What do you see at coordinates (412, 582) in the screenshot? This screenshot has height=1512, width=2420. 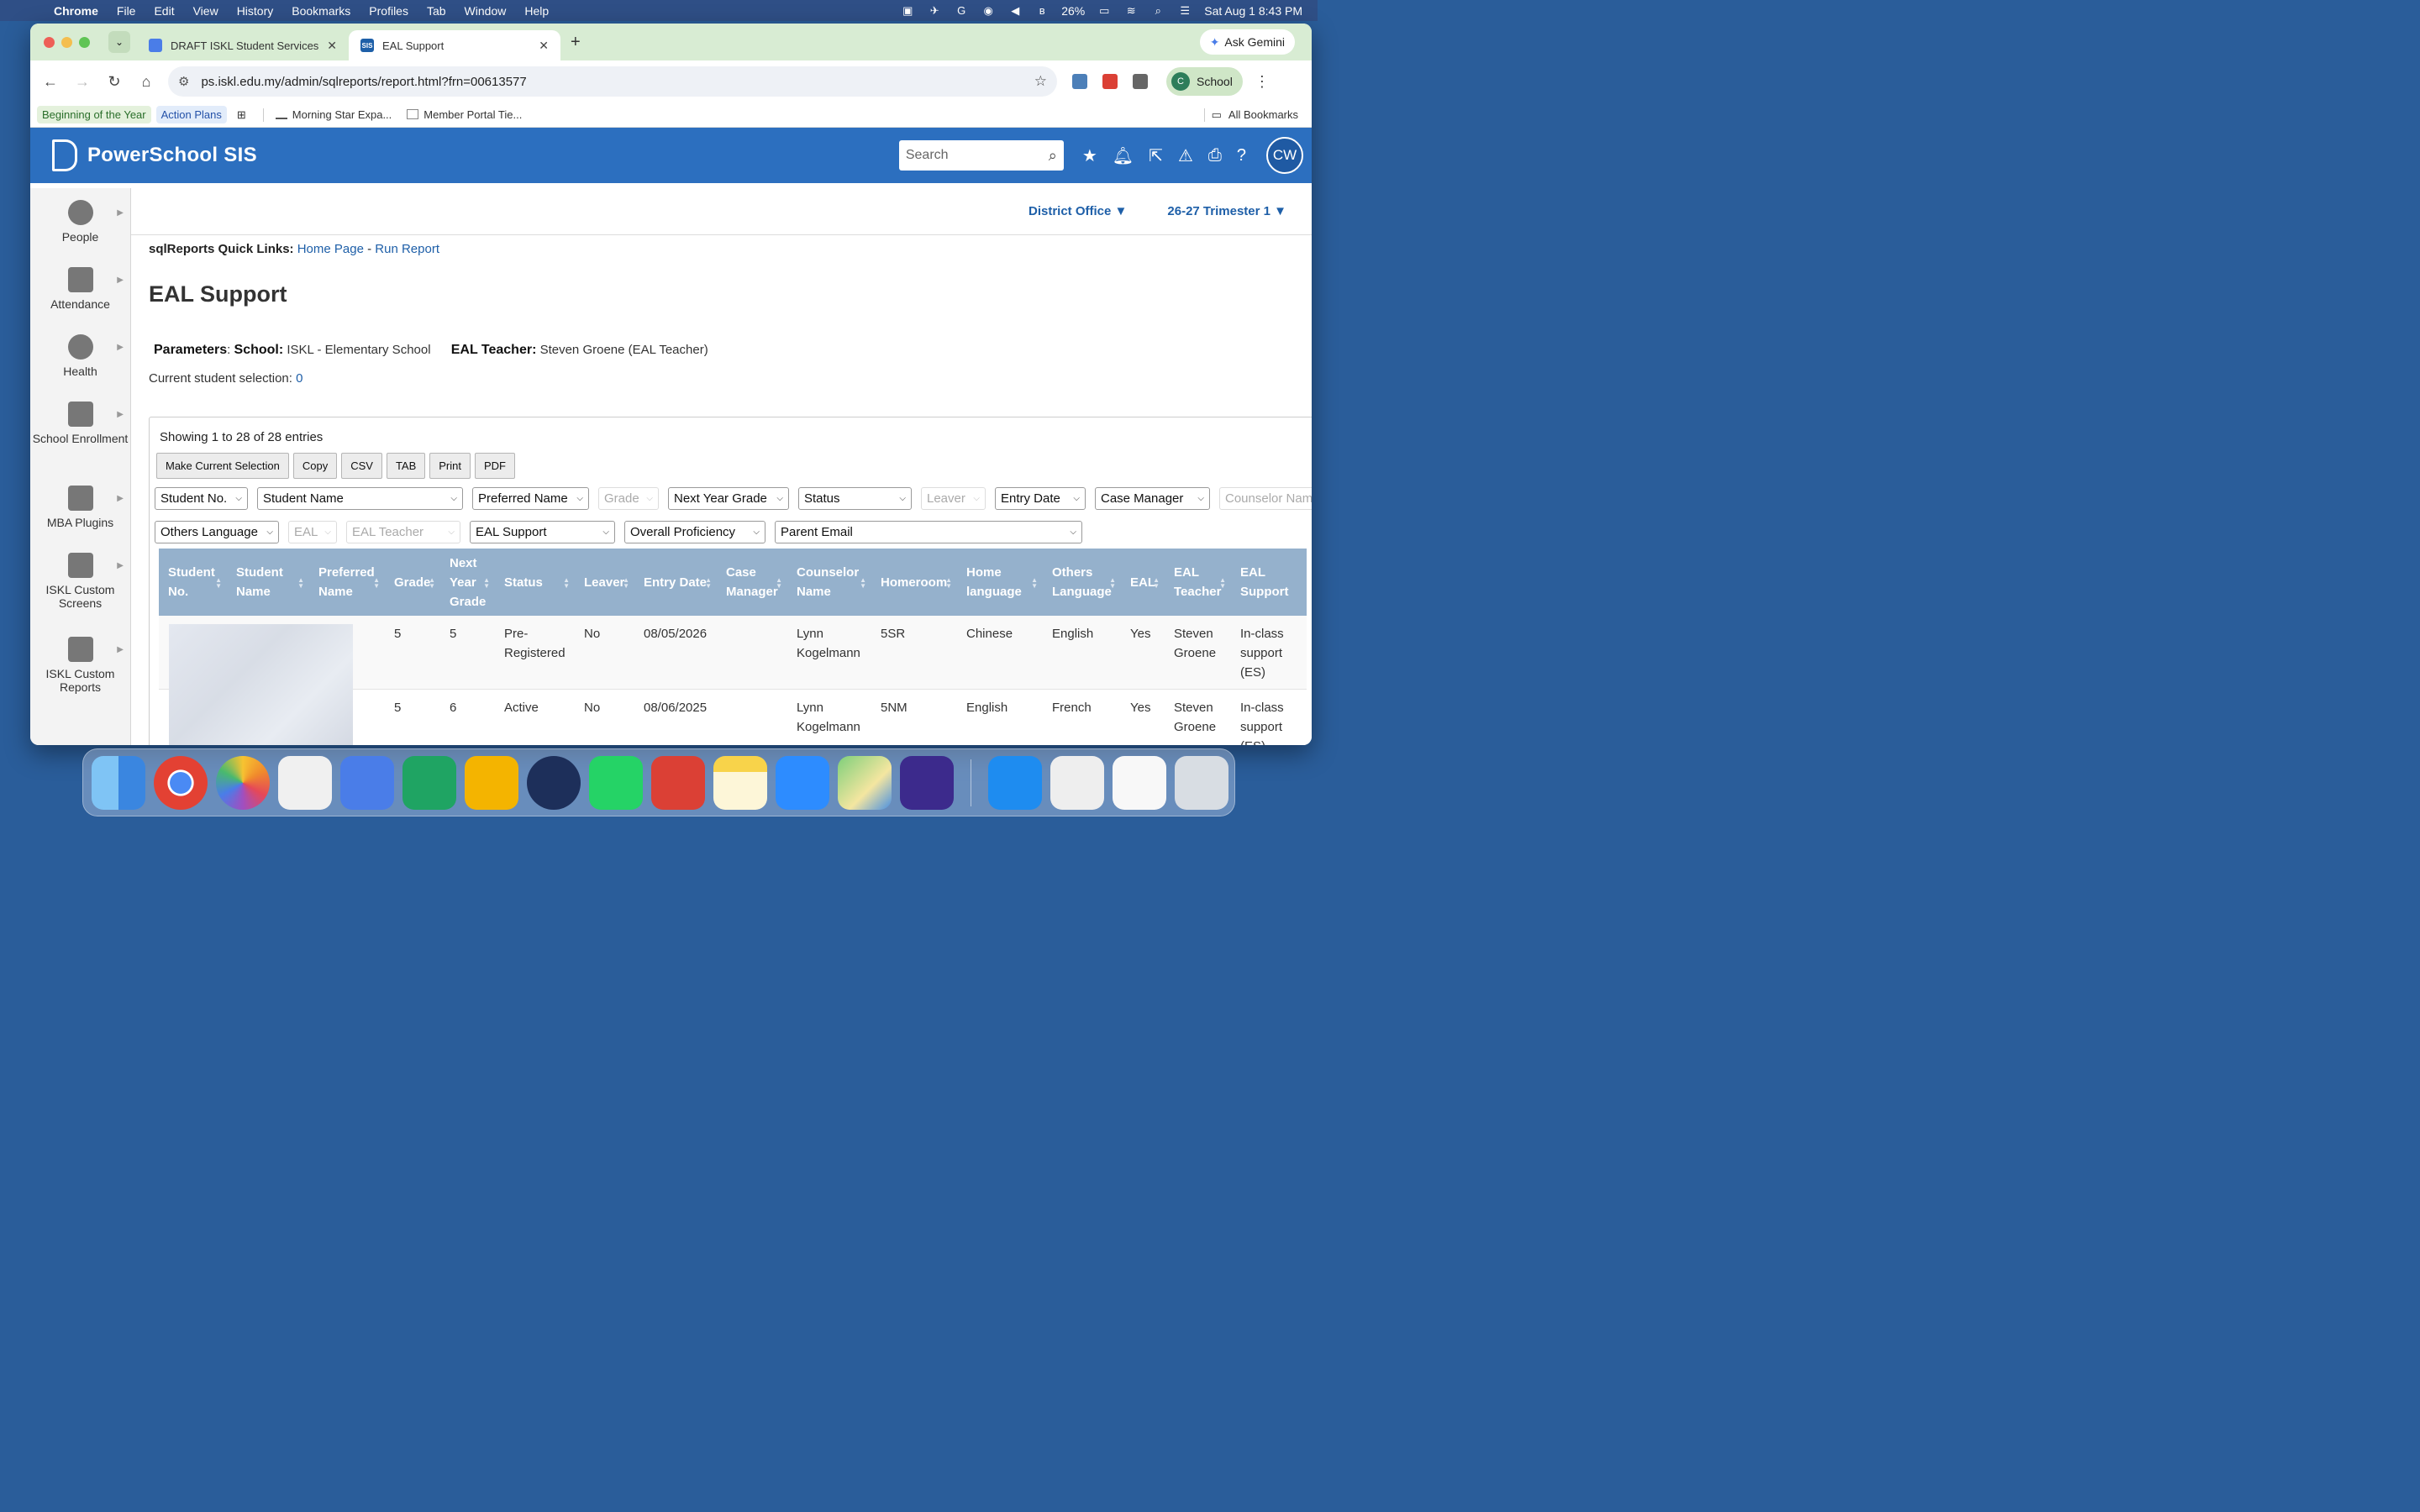 I see `col-grade: Grade ▲ ▼` at bounding box center [412, 582].